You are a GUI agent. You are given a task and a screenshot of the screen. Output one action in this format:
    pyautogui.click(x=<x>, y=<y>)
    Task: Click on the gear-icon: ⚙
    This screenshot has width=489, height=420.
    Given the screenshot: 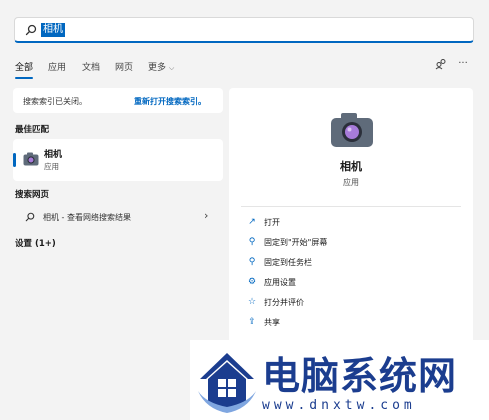 What is the action you would take?
    pyautogui.click(x=252, y=282)
    